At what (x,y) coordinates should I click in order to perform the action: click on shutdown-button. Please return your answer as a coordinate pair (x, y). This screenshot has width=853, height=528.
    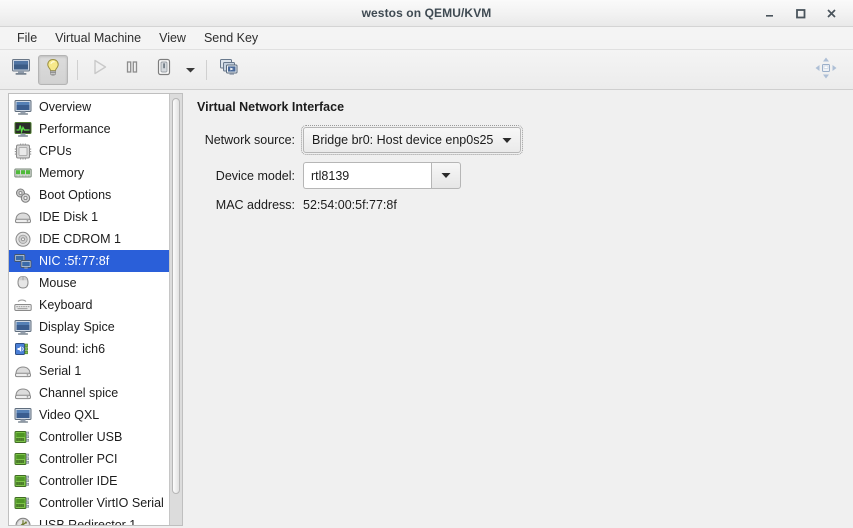
    Looking at the image, I should click on (164, 70).